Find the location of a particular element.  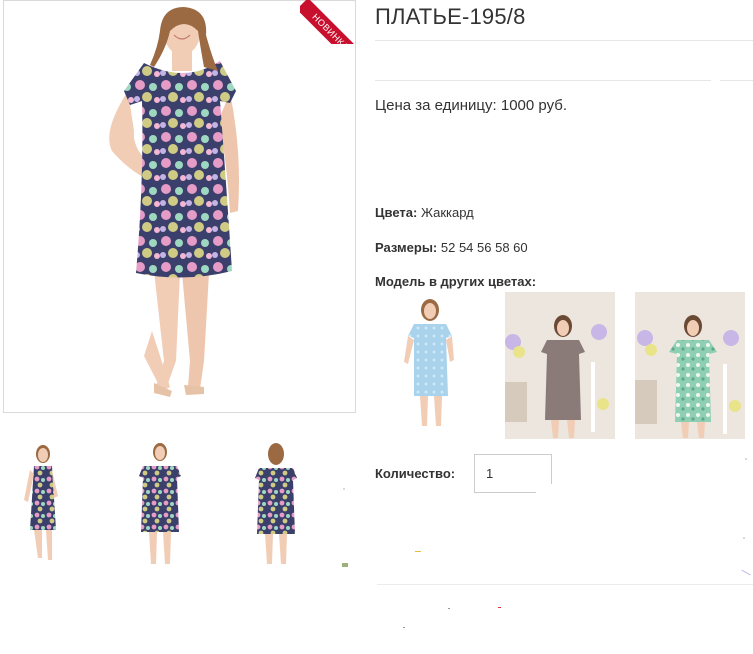

new-badge-label: НОВИНКА is located at coordinates (331, 22).